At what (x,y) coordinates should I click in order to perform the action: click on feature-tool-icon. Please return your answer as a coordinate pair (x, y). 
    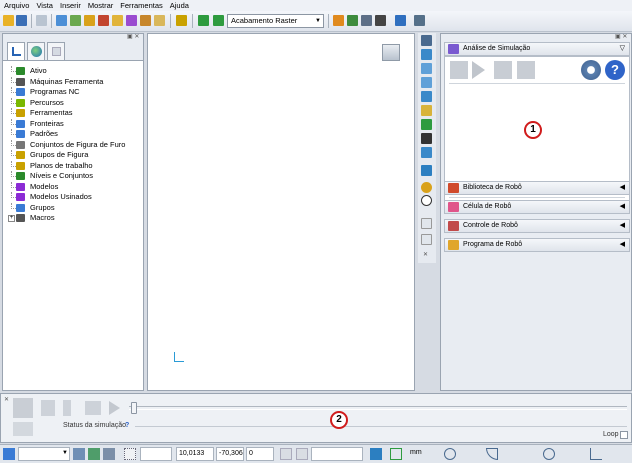
    Looking at the image, I should click on (145, 20).